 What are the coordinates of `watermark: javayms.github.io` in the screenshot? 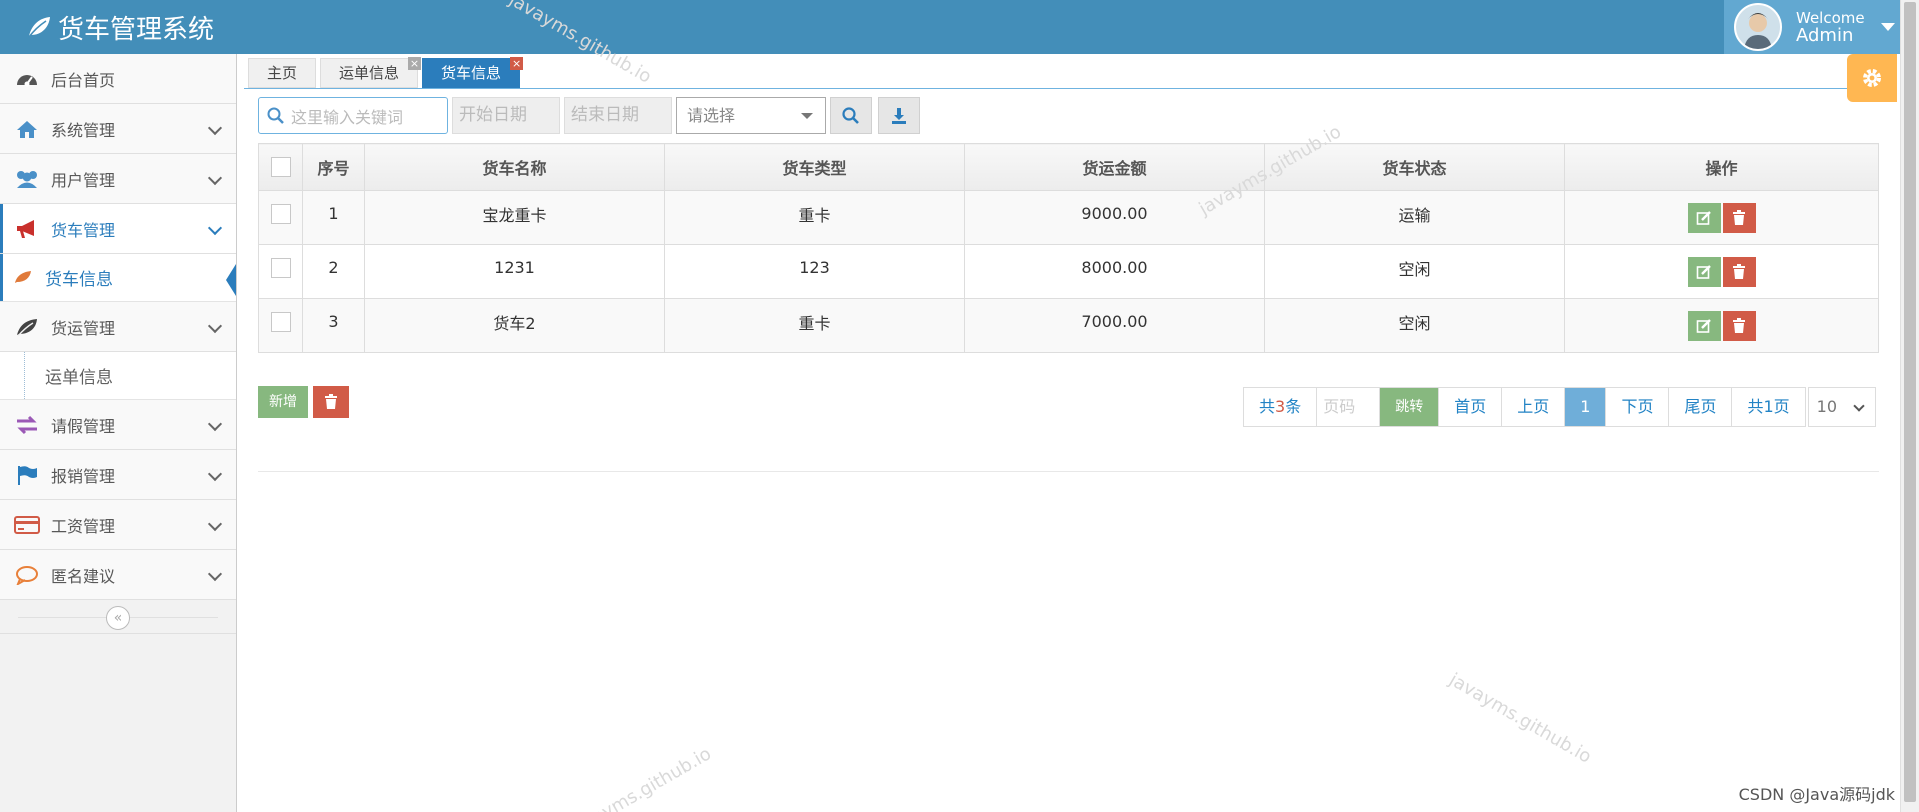 It's located at (640, 777).